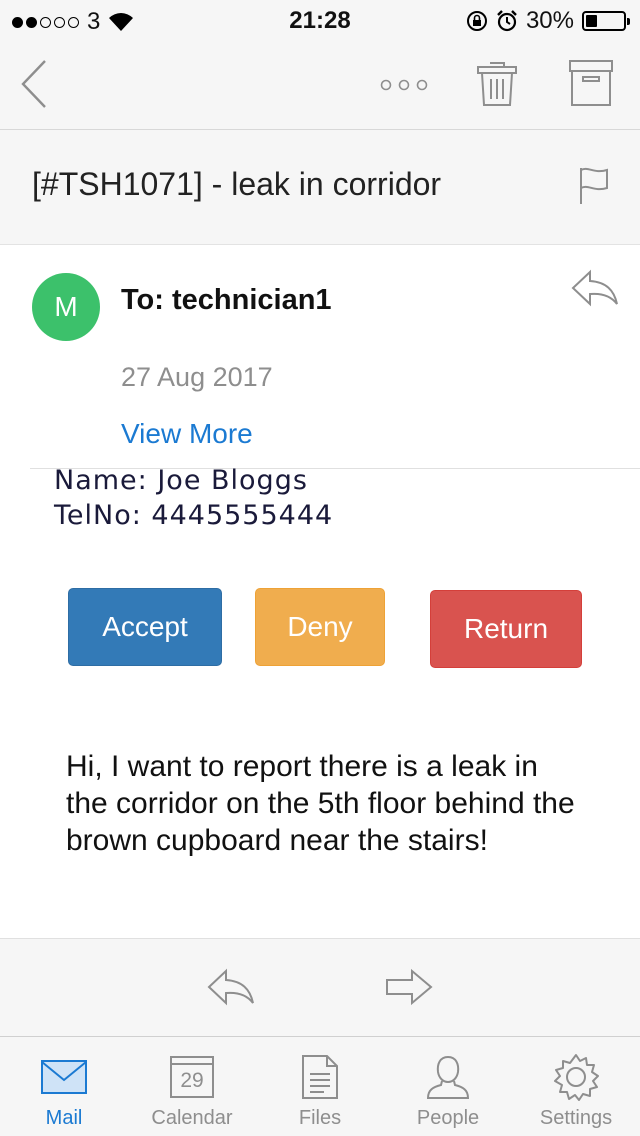 This screenshot has width=640, height=1136. Describe the element at coordinates (506, 629) in the screenshot. I see `return-button: Return` at that location.